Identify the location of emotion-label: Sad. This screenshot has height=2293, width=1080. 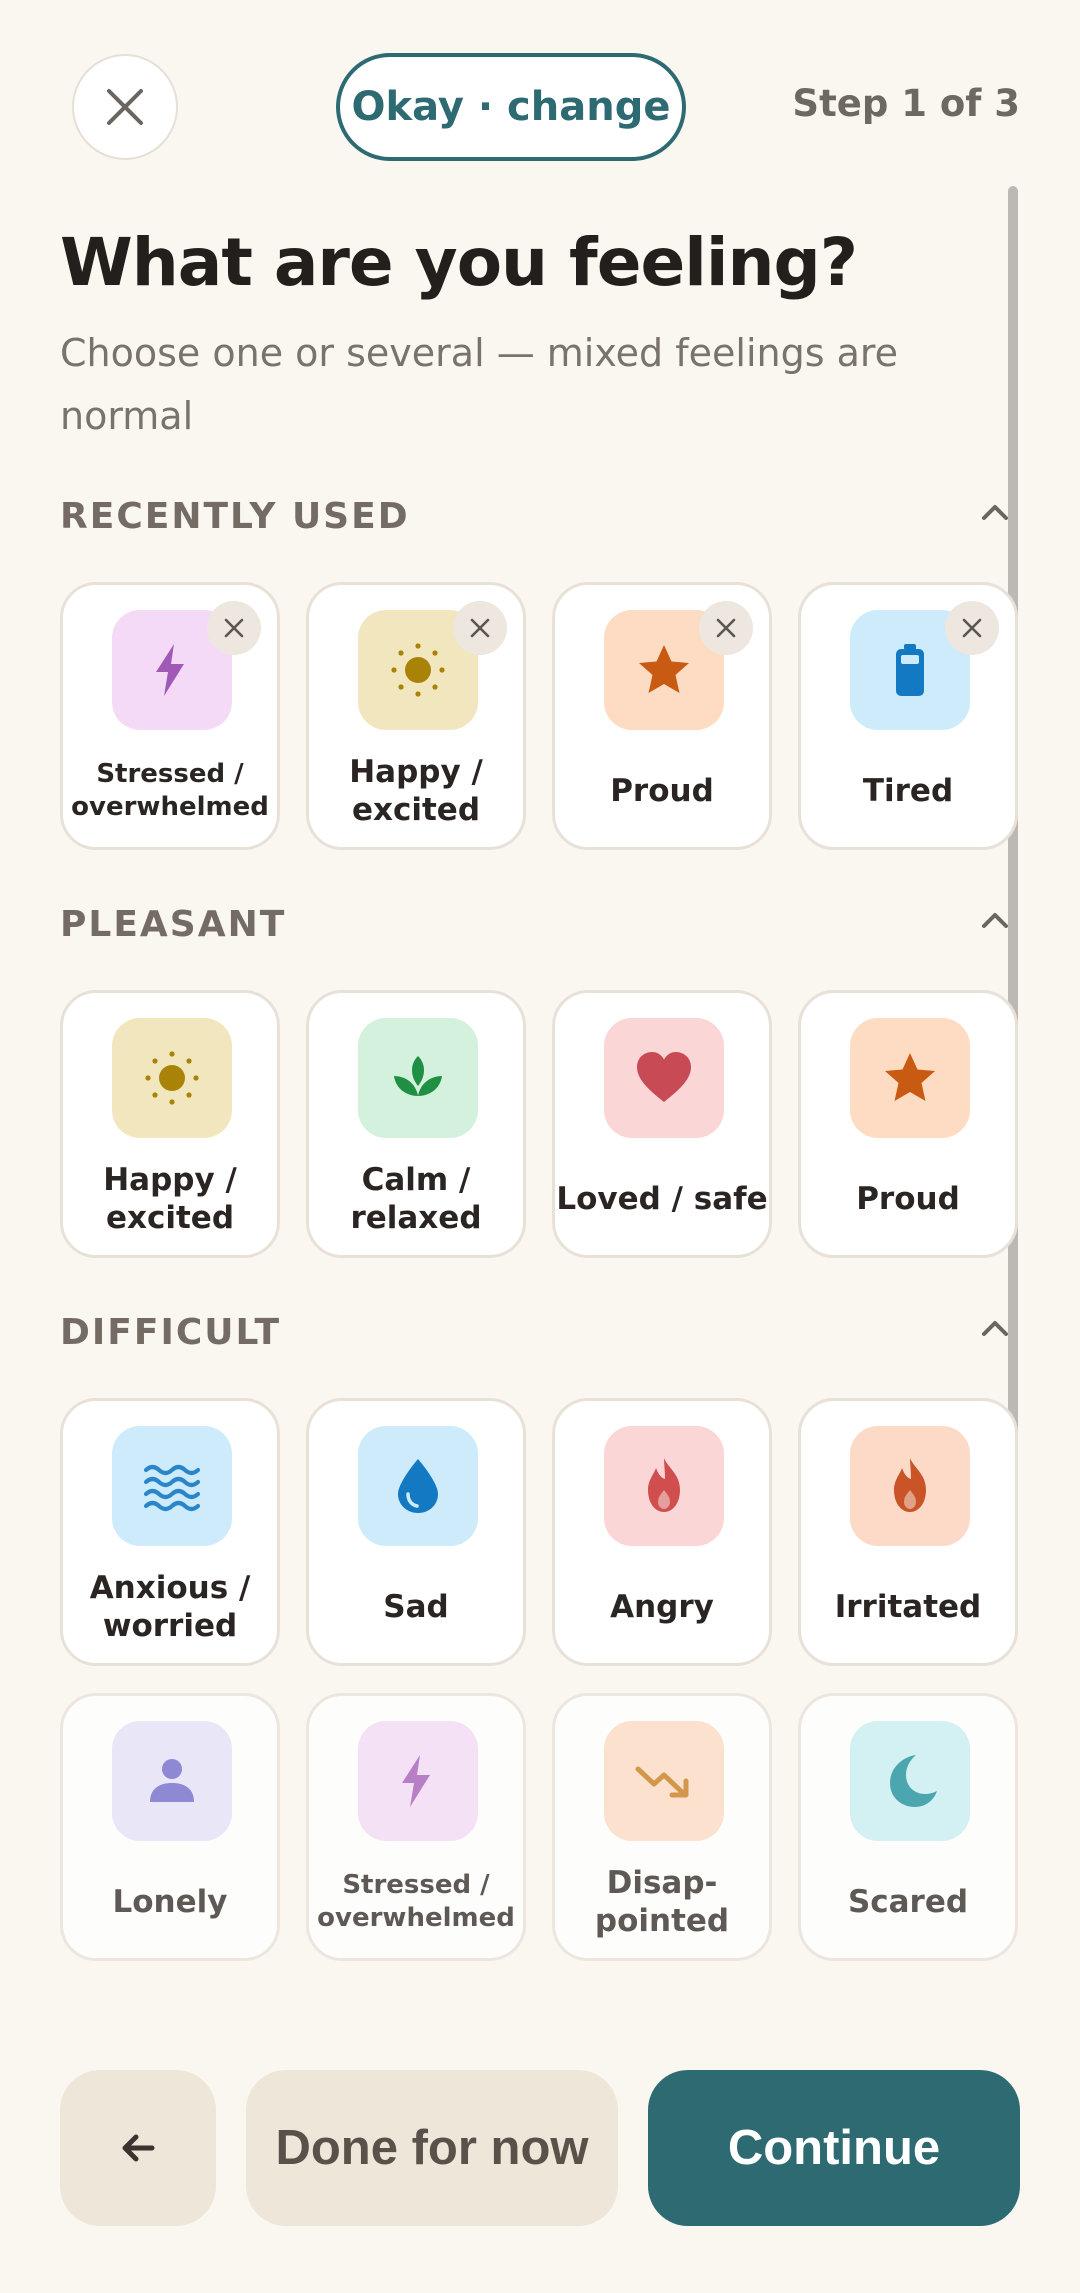
(416, 1607).